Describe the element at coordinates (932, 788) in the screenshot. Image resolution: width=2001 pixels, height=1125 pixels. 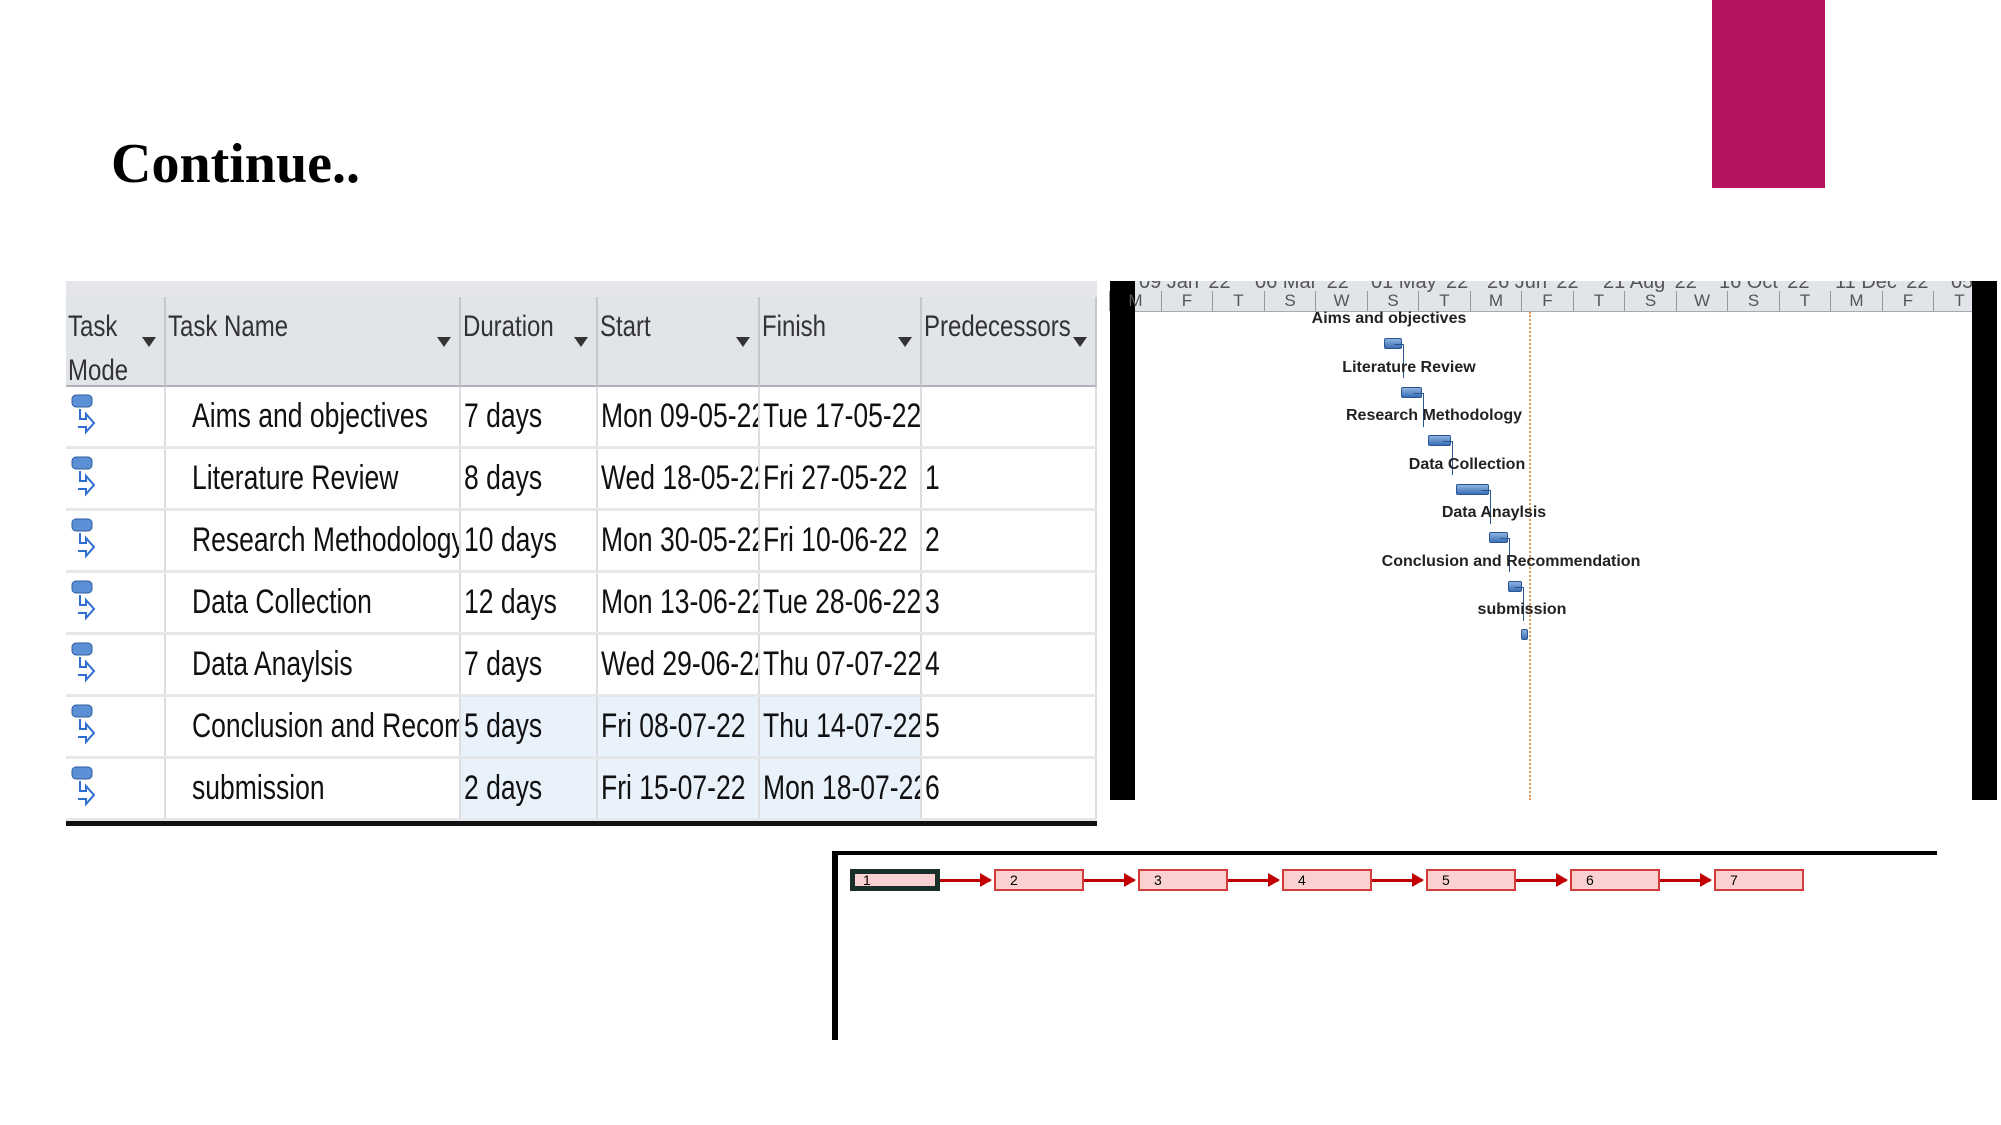
I see `cell-text: 6` at that location.